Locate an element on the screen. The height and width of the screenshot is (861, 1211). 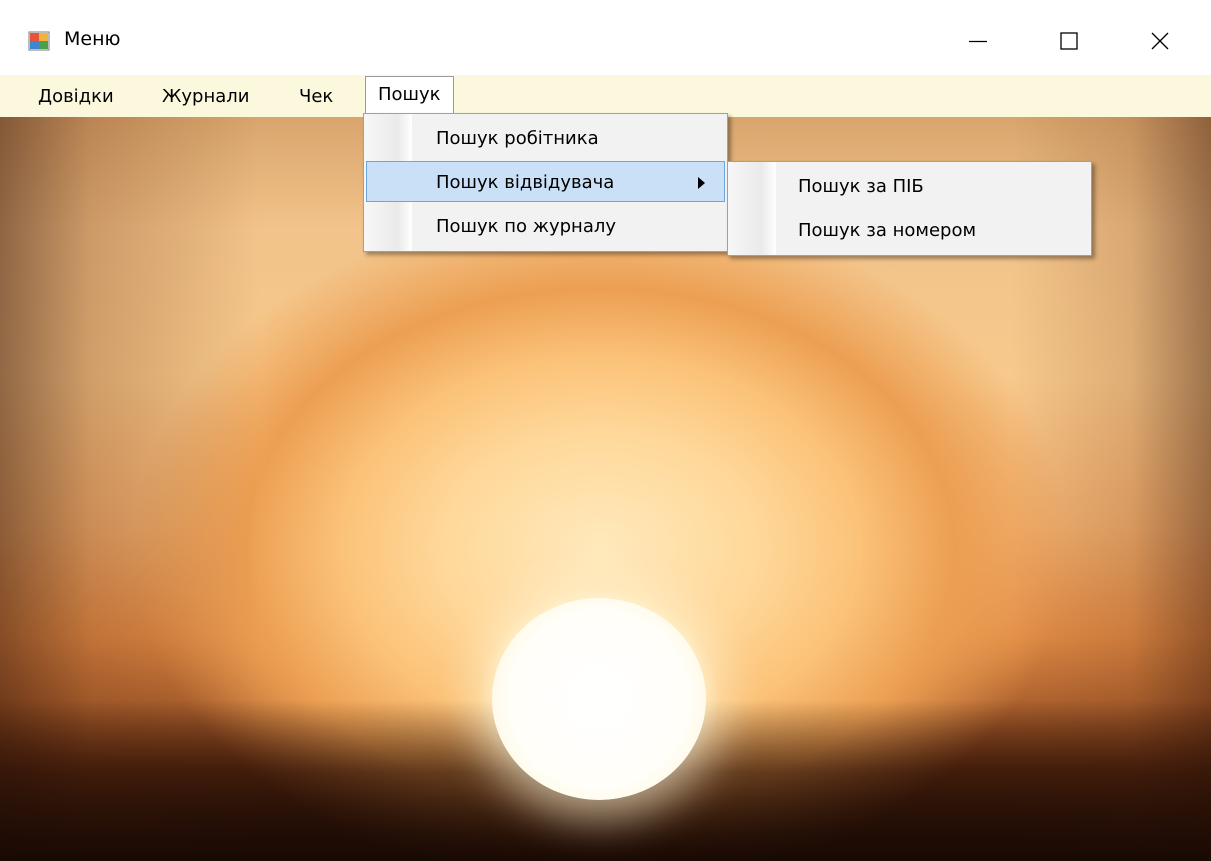
close-icon is located at coordinates (1160, 41).